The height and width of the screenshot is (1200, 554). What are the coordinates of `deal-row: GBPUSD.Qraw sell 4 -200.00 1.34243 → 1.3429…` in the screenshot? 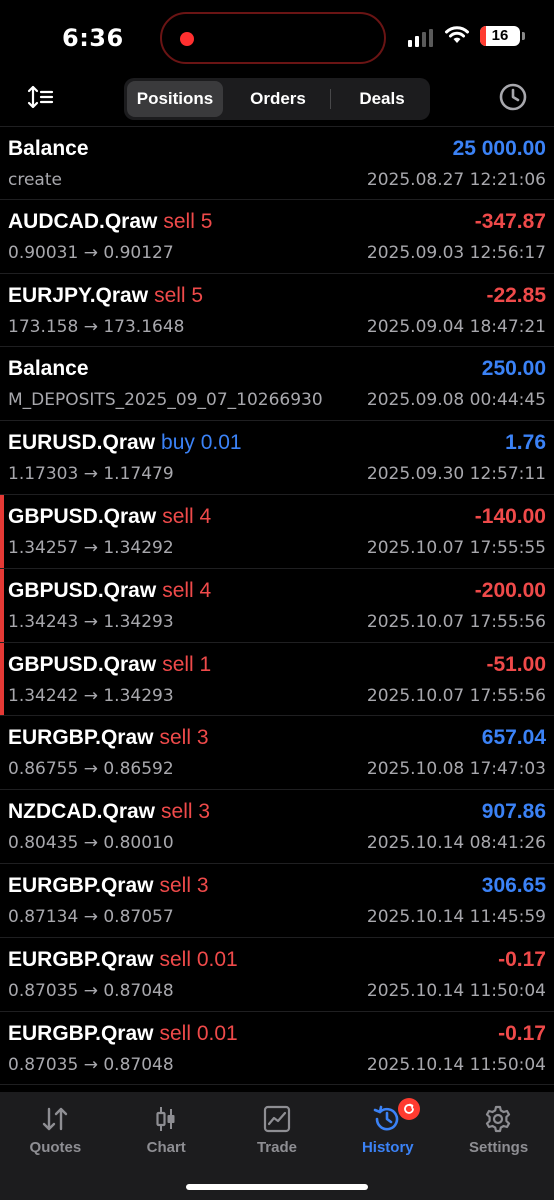 It's located at (277, 605).